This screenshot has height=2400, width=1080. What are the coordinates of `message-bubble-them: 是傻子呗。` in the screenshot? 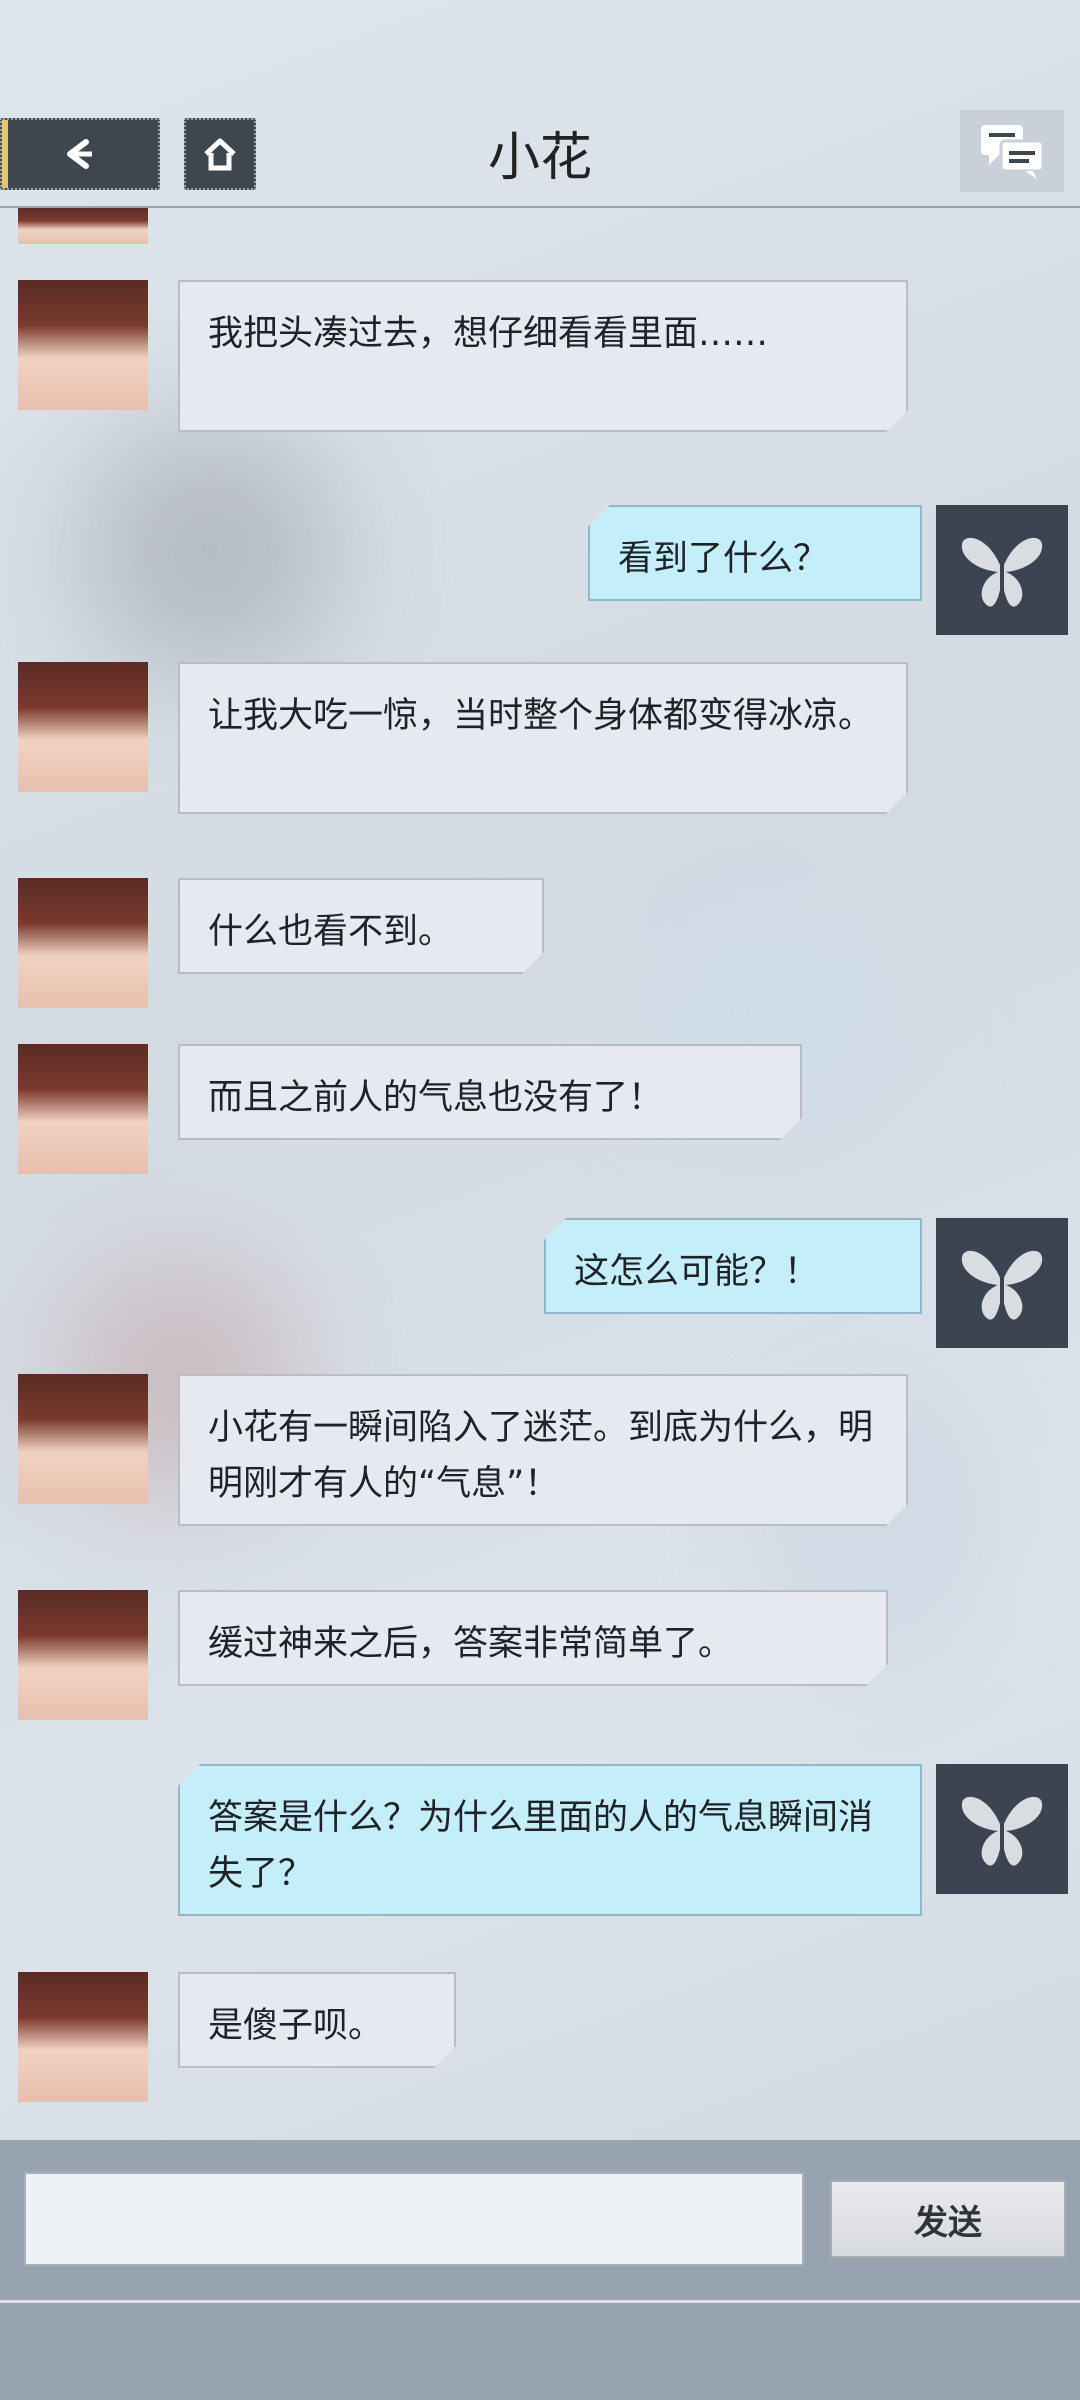 It's located at (317, 2020).